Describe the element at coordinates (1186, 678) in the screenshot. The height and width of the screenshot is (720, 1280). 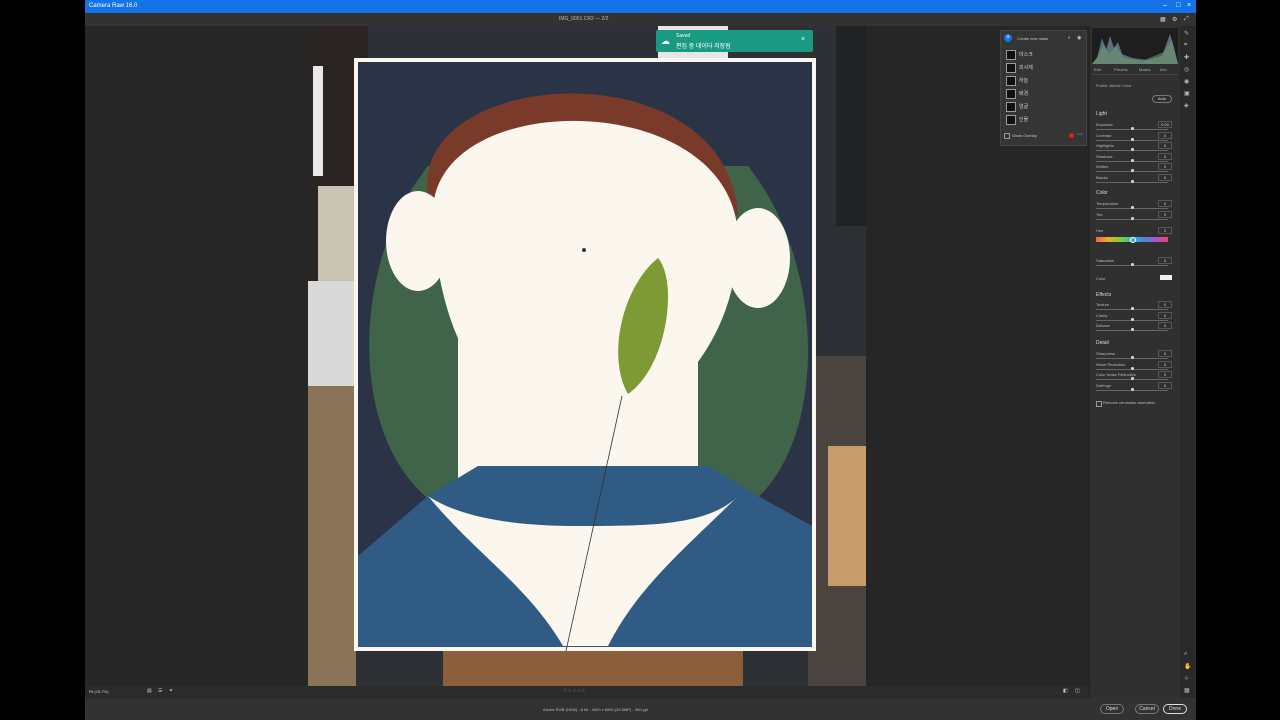
I see `sampler-icon: ⊹` at that location.